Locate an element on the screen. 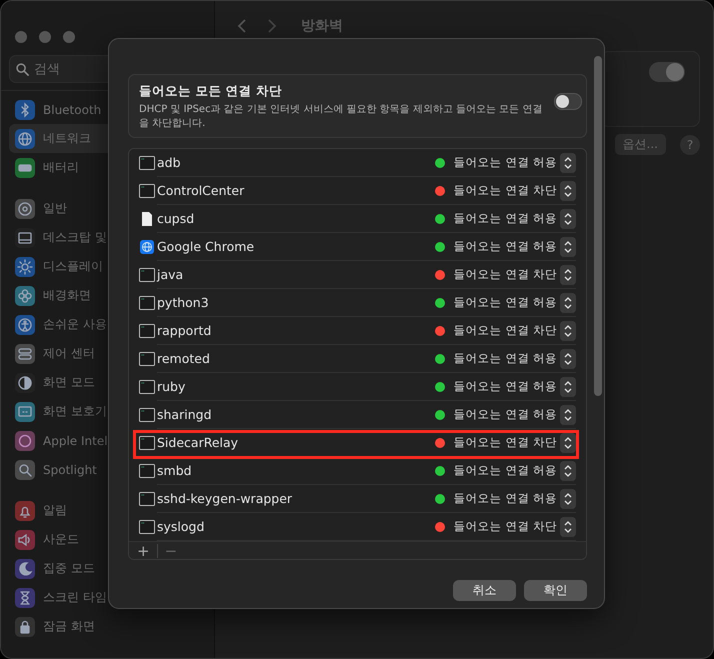  app-name: java is located at coordinates (170, 274).